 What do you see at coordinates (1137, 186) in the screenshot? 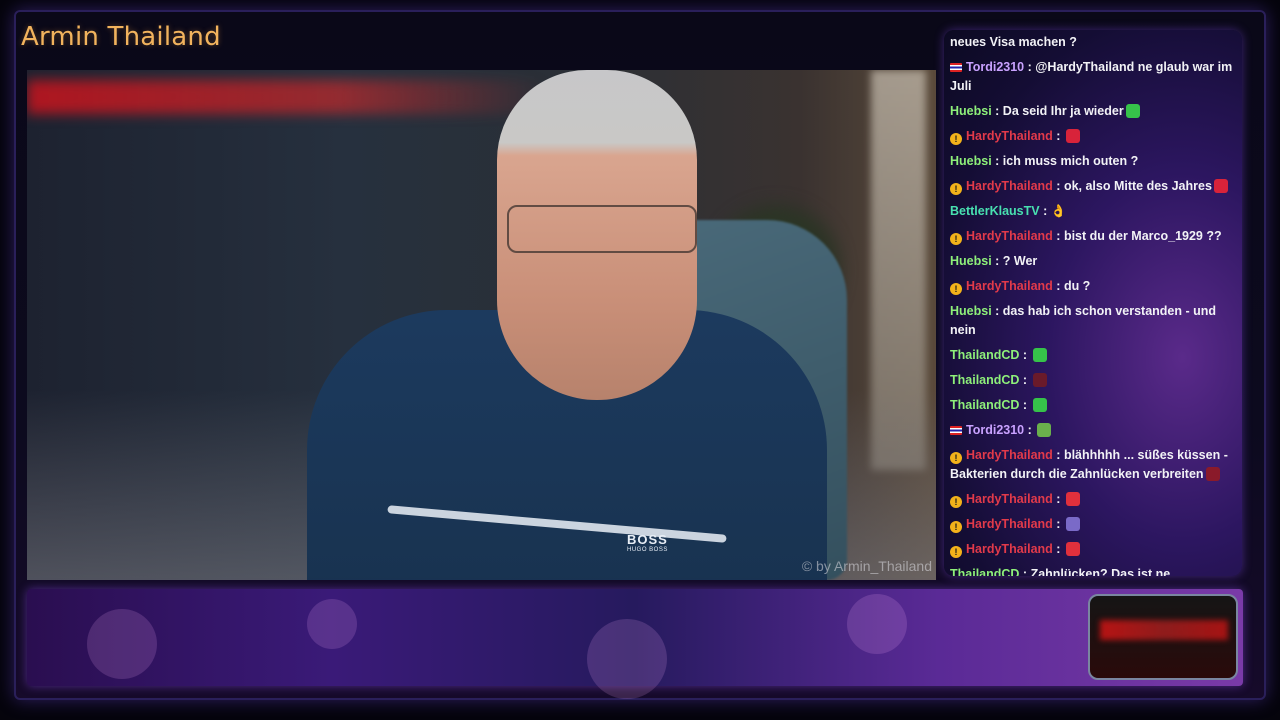
I see `chat-text: ok, also Mitte des Jahres` at bounding box center [1137, 186].